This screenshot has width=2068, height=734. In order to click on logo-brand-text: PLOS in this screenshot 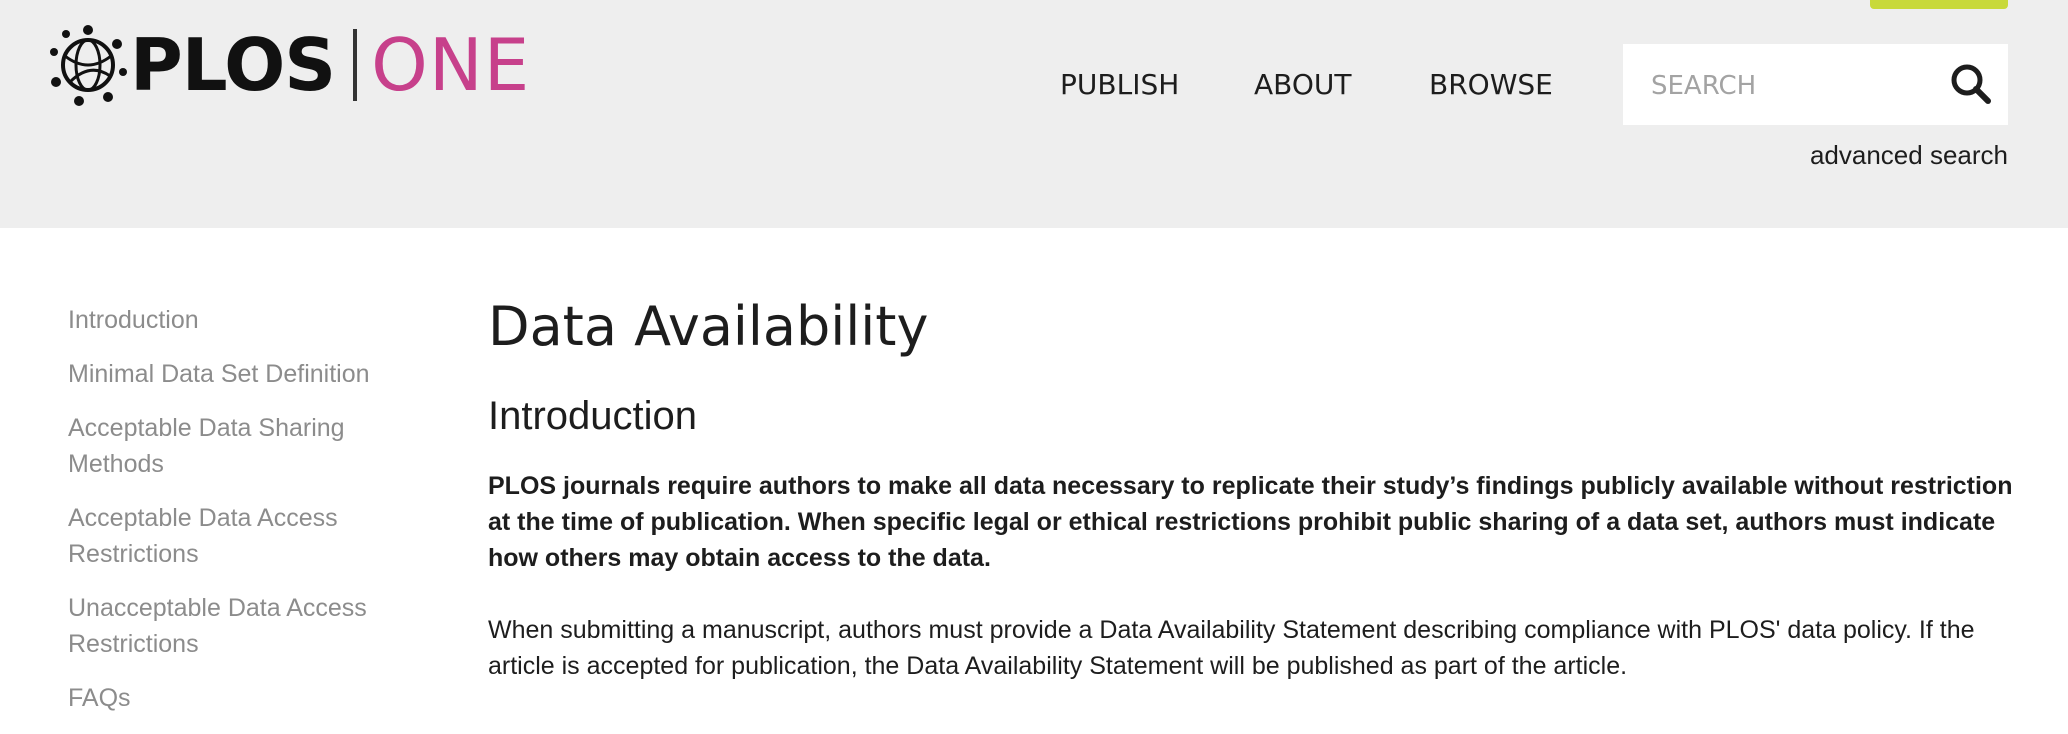, I will do `click(233, 65)`.